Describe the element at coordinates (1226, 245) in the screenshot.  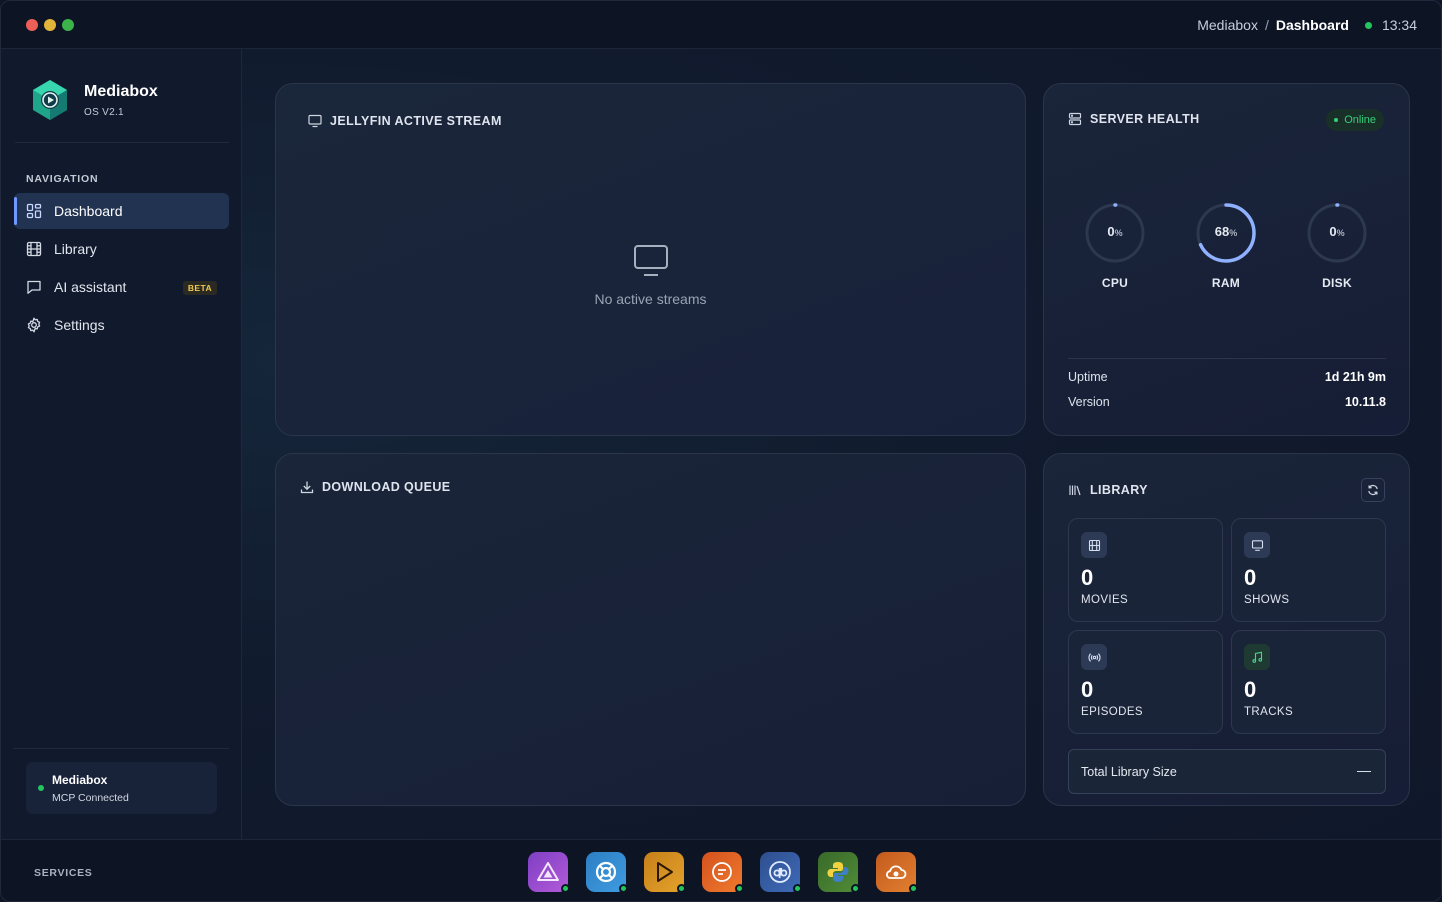
I see `ram-gauge: 68% RAM` at that location.